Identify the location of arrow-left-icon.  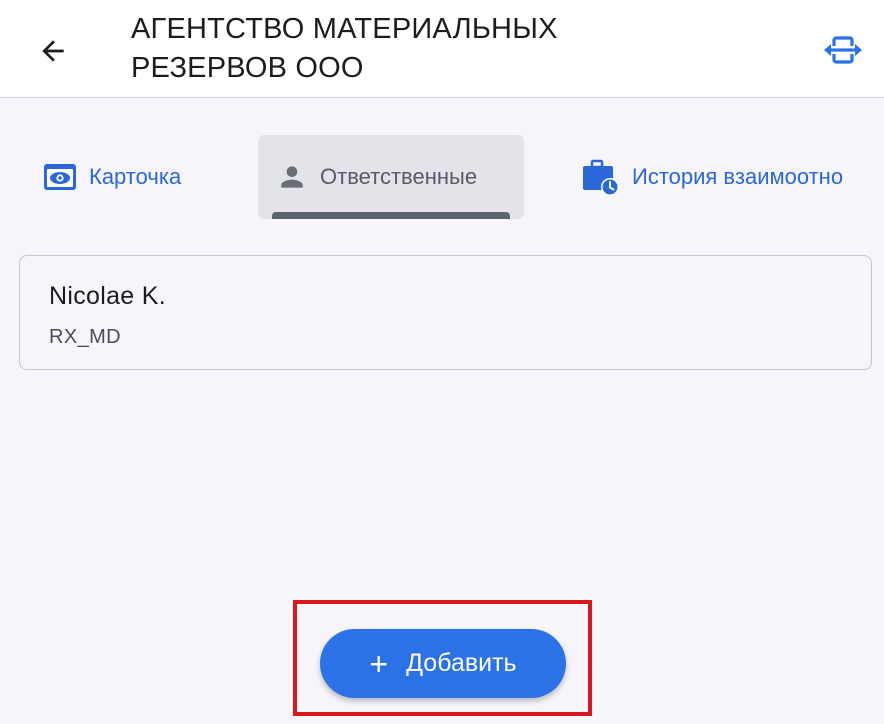
(53, 51).